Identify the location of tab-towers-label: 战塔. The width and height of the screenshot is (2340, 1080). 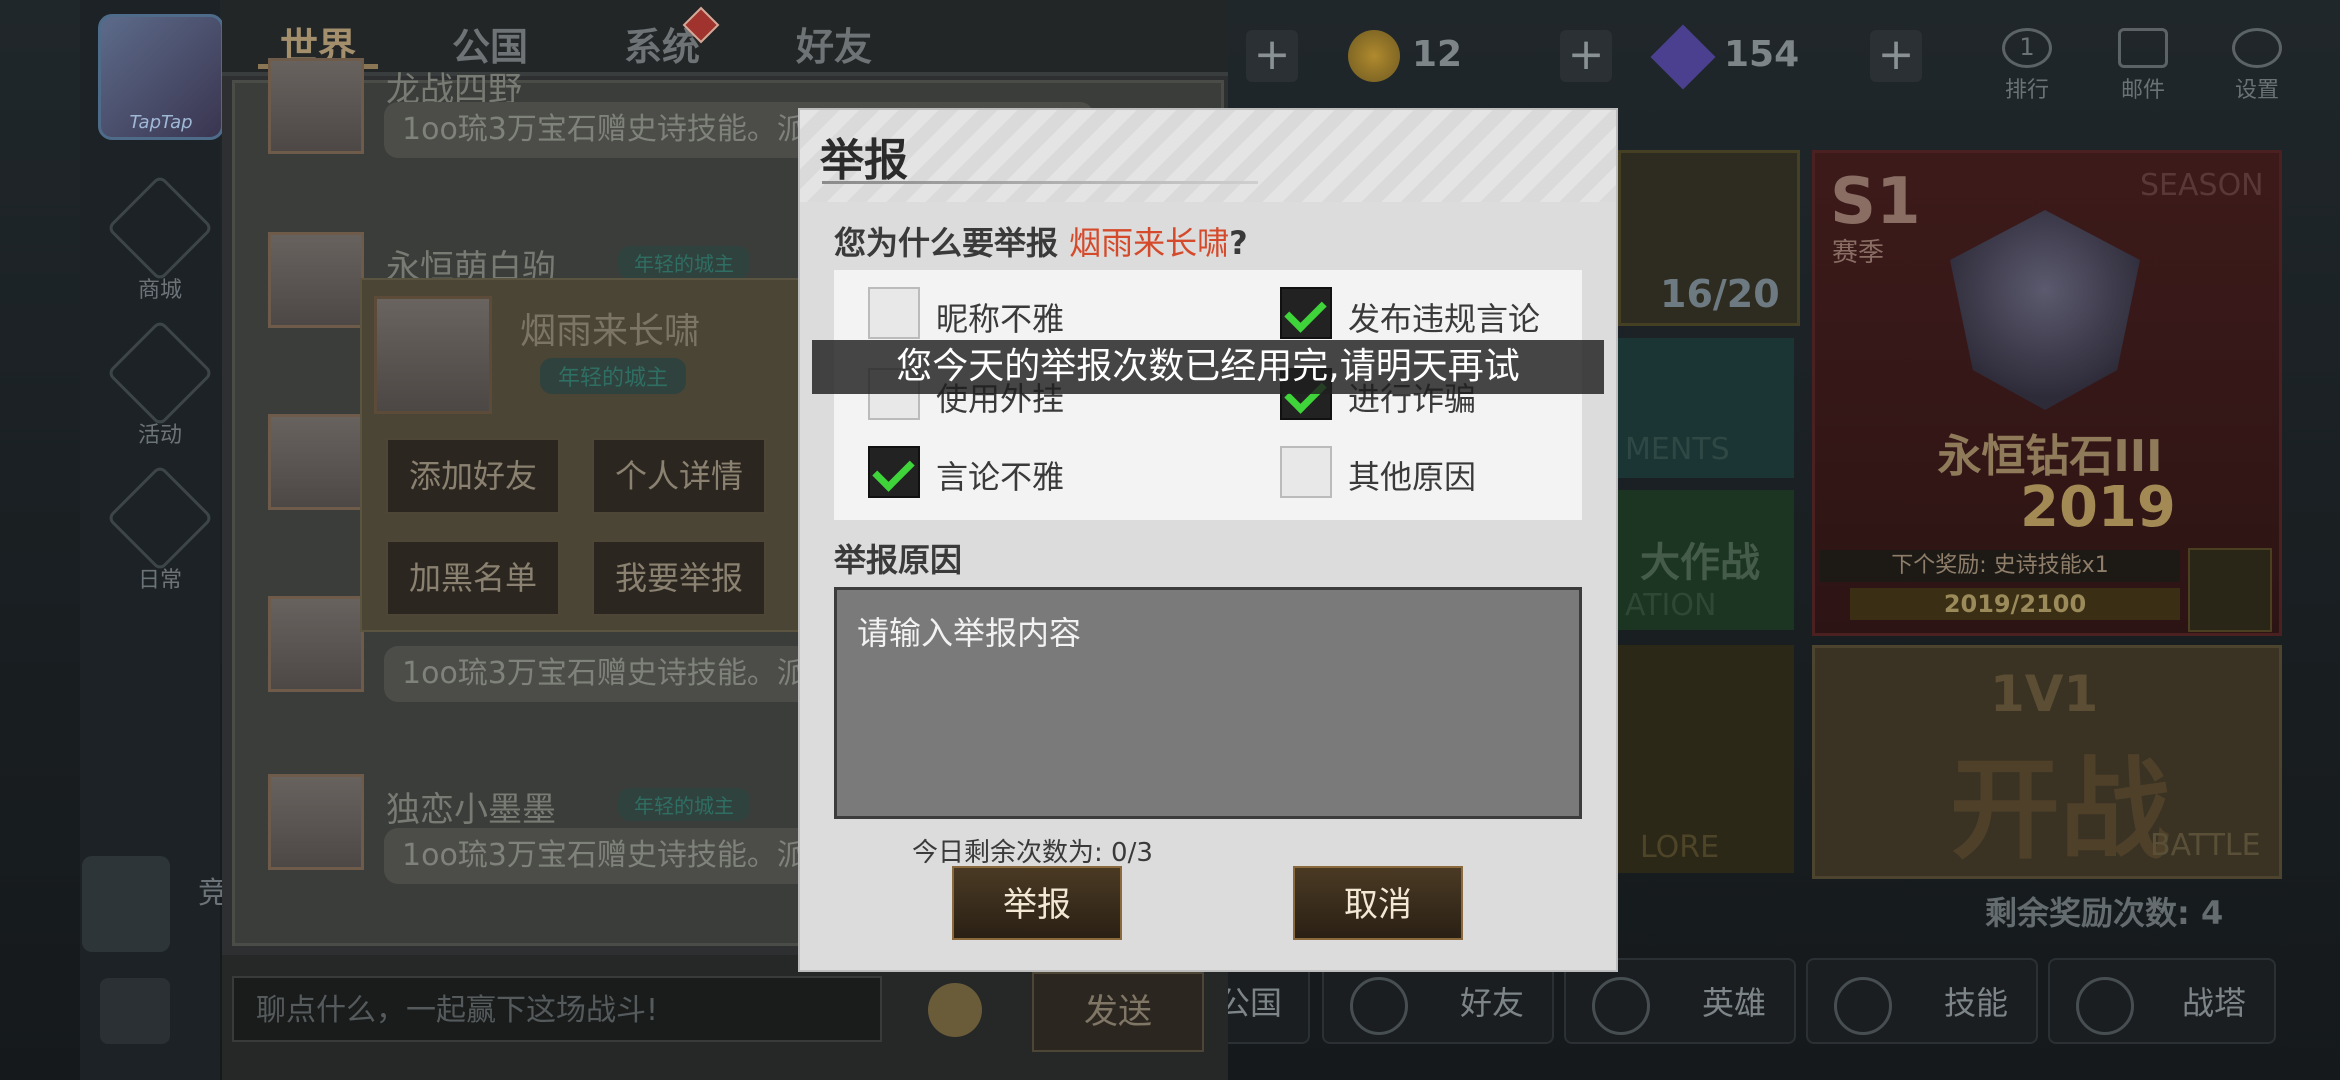
(2213, 1003).